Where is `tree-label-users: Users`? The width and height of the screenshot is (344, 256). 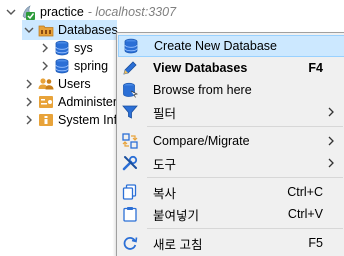
tree-label-users: Users is located at coordinates (74, 84).